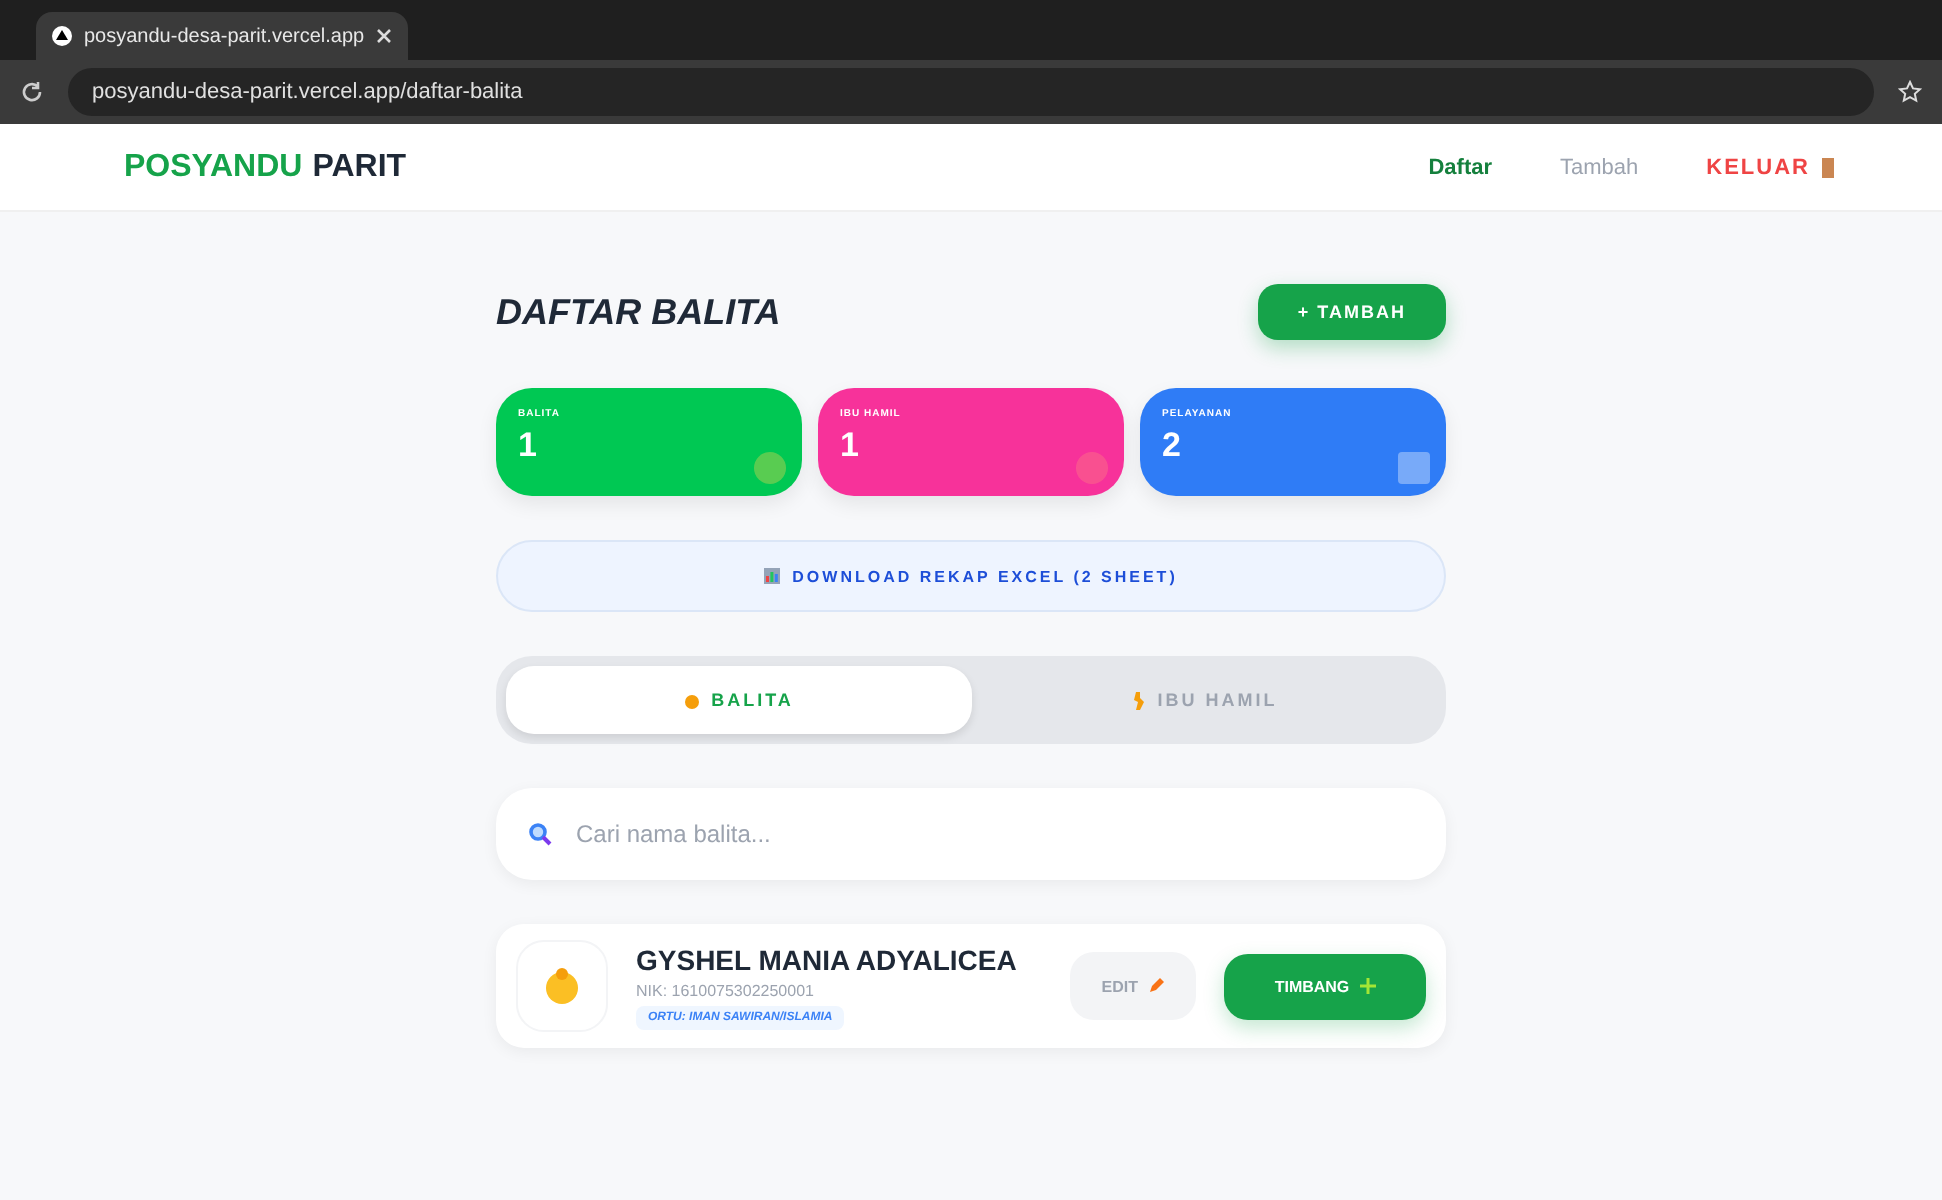 This screenshot has height=1200, width=1942. What do you see at coordinates (1770, 167) in the screenshot?
I see `logout-link: KELUAR` at bounding box center [1770, 167].